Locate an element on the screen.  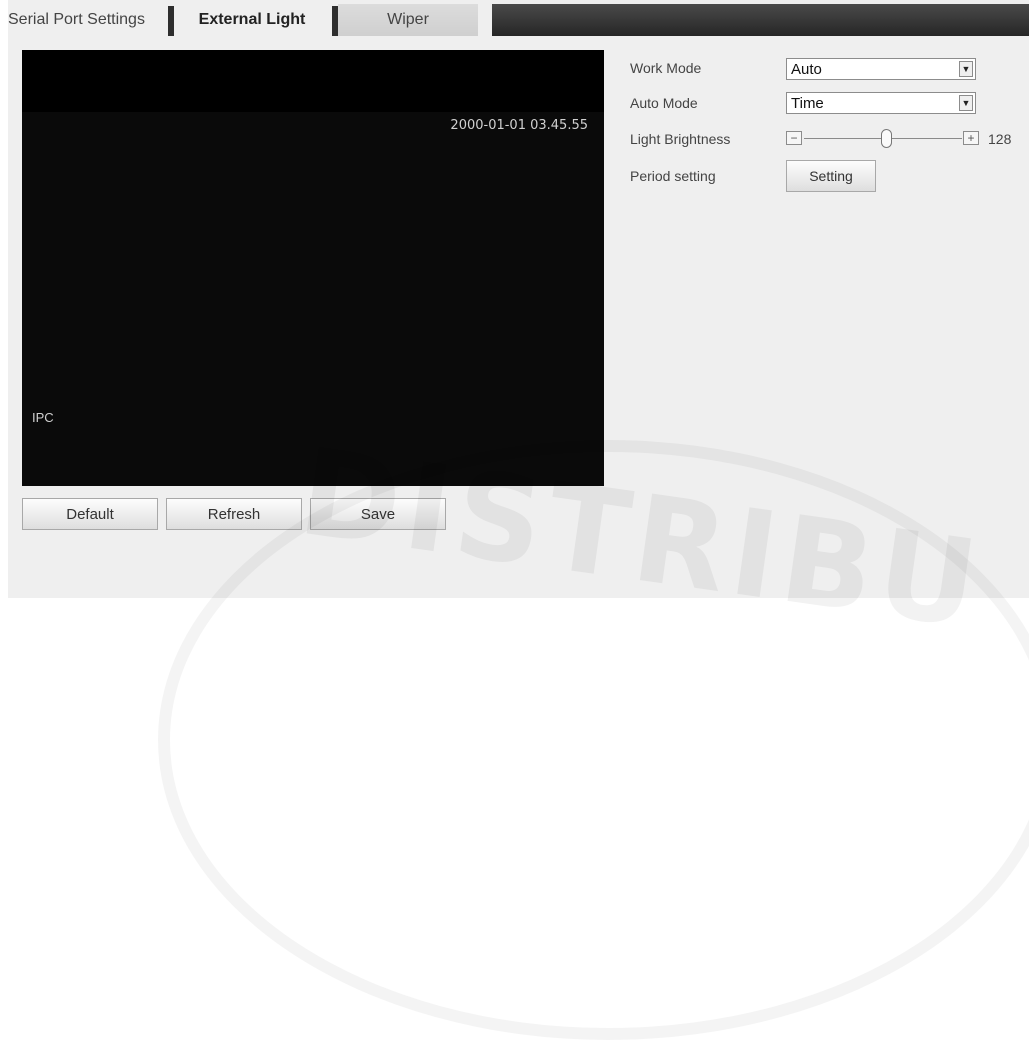
tab-external-light: External Light is located at coordinates (252, 20).